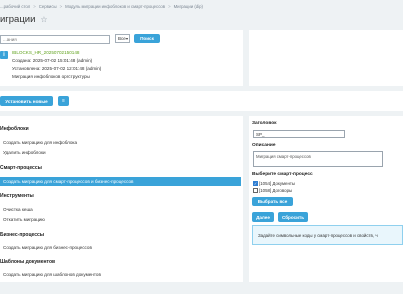  I want to click on migration-created: Создана: 2025-07-02 15:01:48 (admin), so click(52, 60).